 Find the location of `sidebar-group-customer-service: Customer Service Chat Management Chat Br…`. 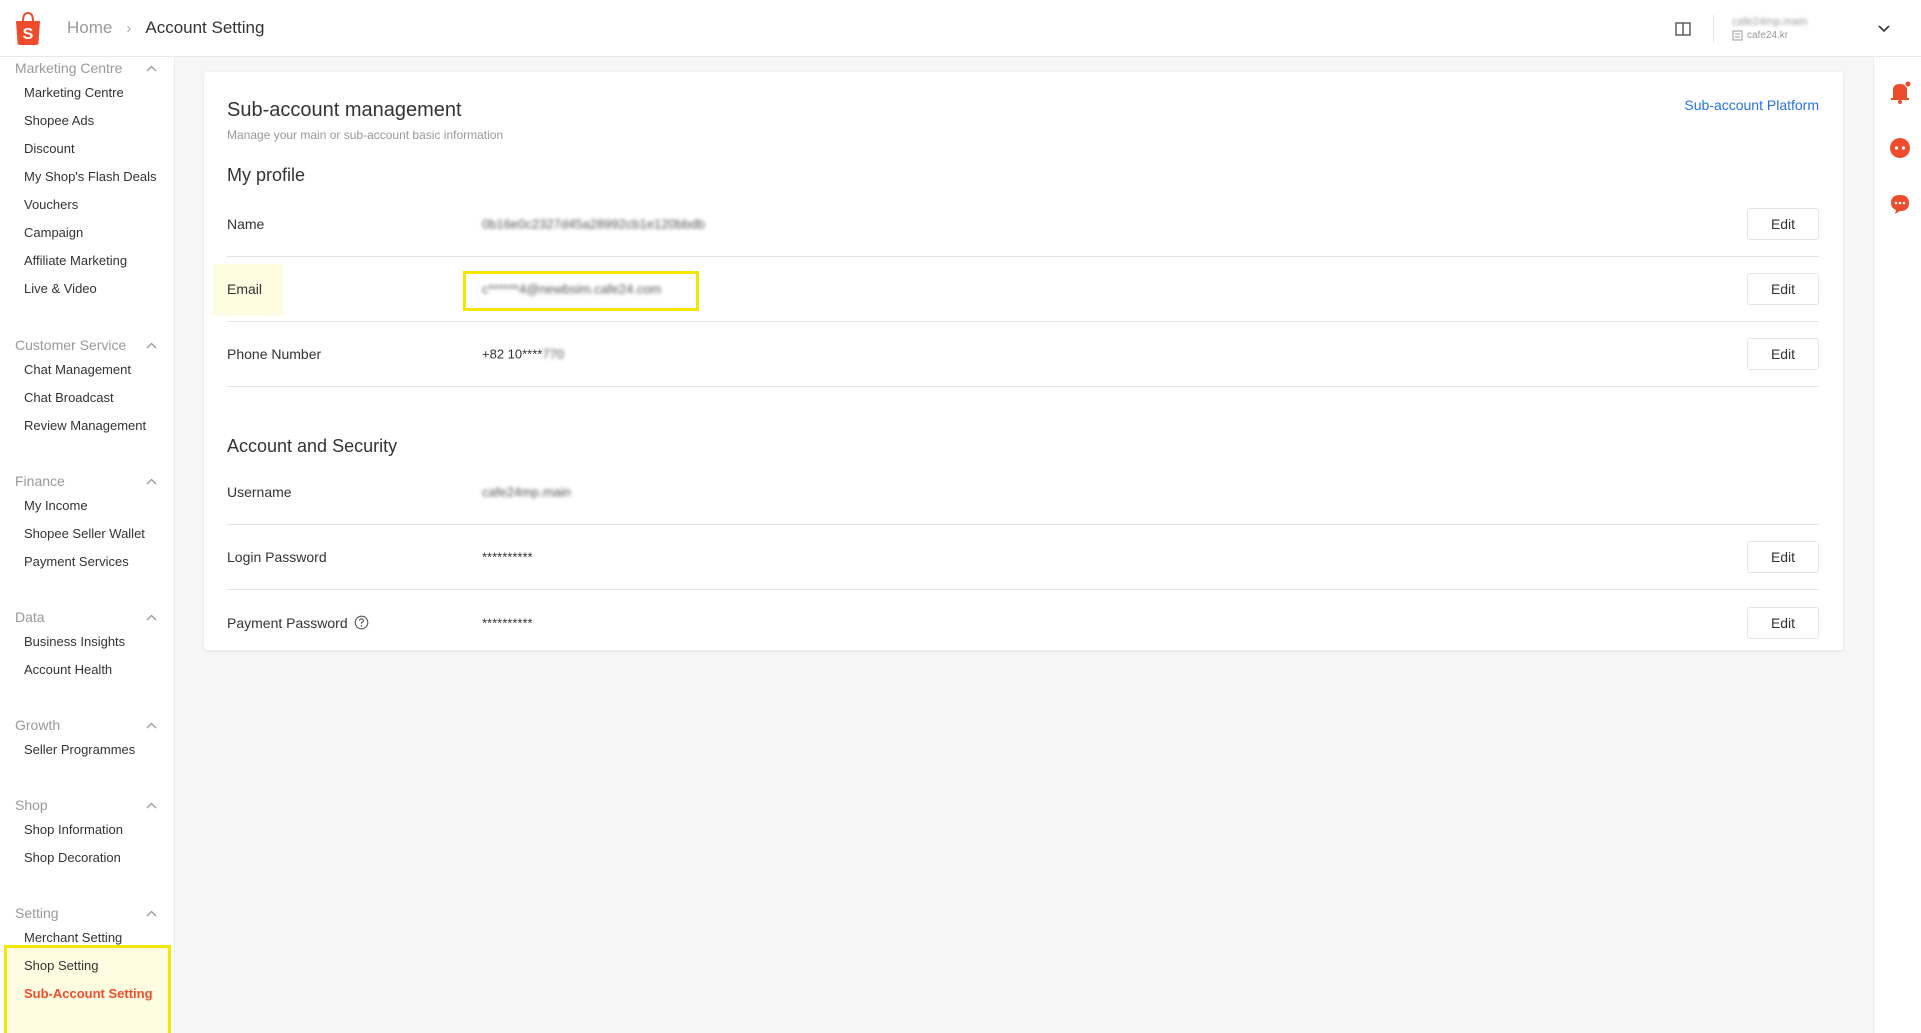

sidebar-group-customer-service: Customer Service Chat Management Chat Br… is located at coordinates (87, 387).